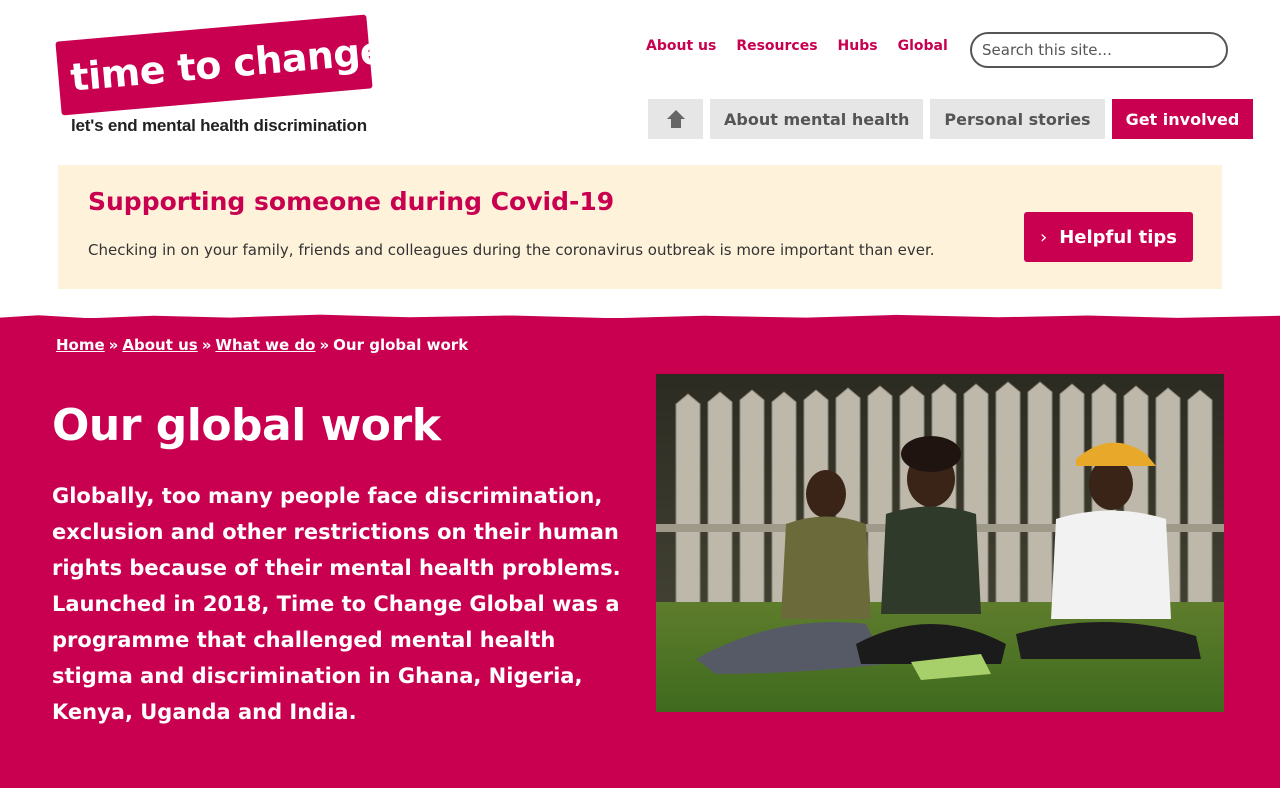  Describe the element at coordinates (1017, 119) in the screenshot. I see `nav-personal-stories: Personal stories` at that location.